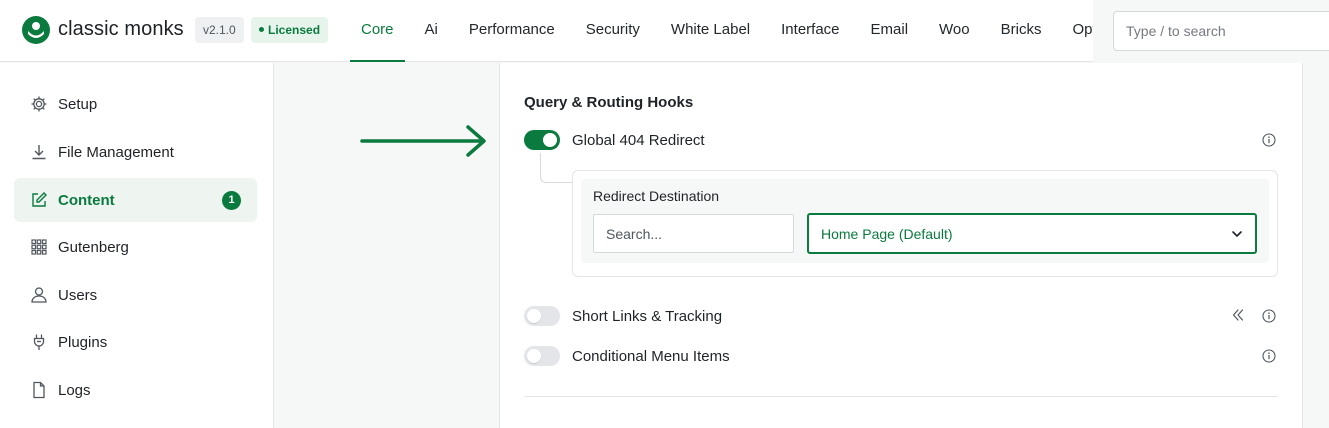 This screenshot has width=1329, height=428. Describe the element at coordinates (613, 31) in the screenshot. I see `tab-security: Security` at that location.